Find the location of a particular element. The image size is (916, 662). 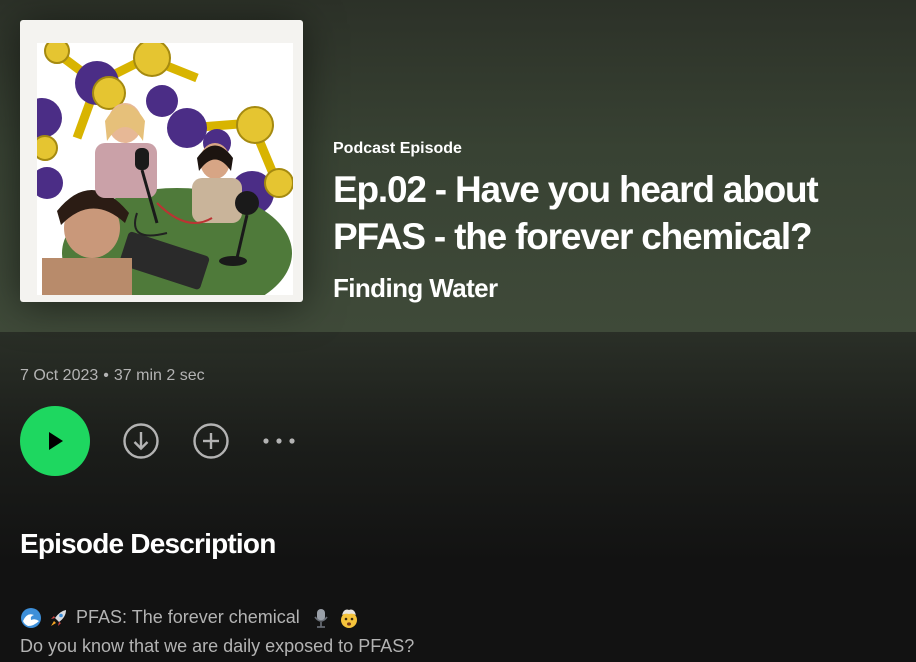

episode-info: 7 Oct 2023 • 37 min 2 sec is located at coordinates (112, 376).